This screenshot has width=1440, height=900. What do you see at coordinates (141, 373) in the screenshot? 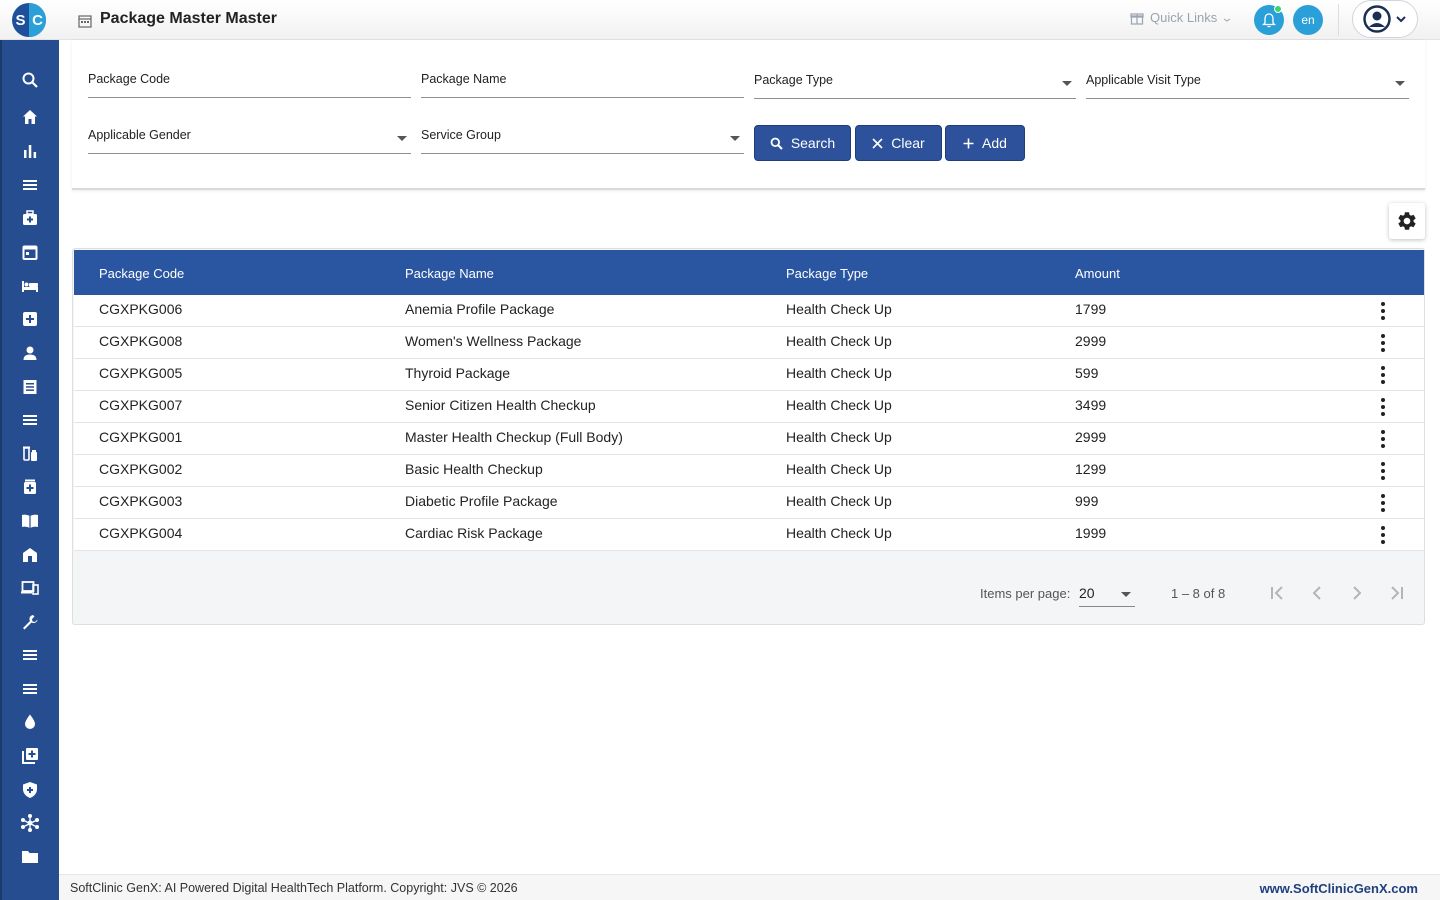
I see `cell-package-code: CGXPKG005` at bounding box center [141, 373].